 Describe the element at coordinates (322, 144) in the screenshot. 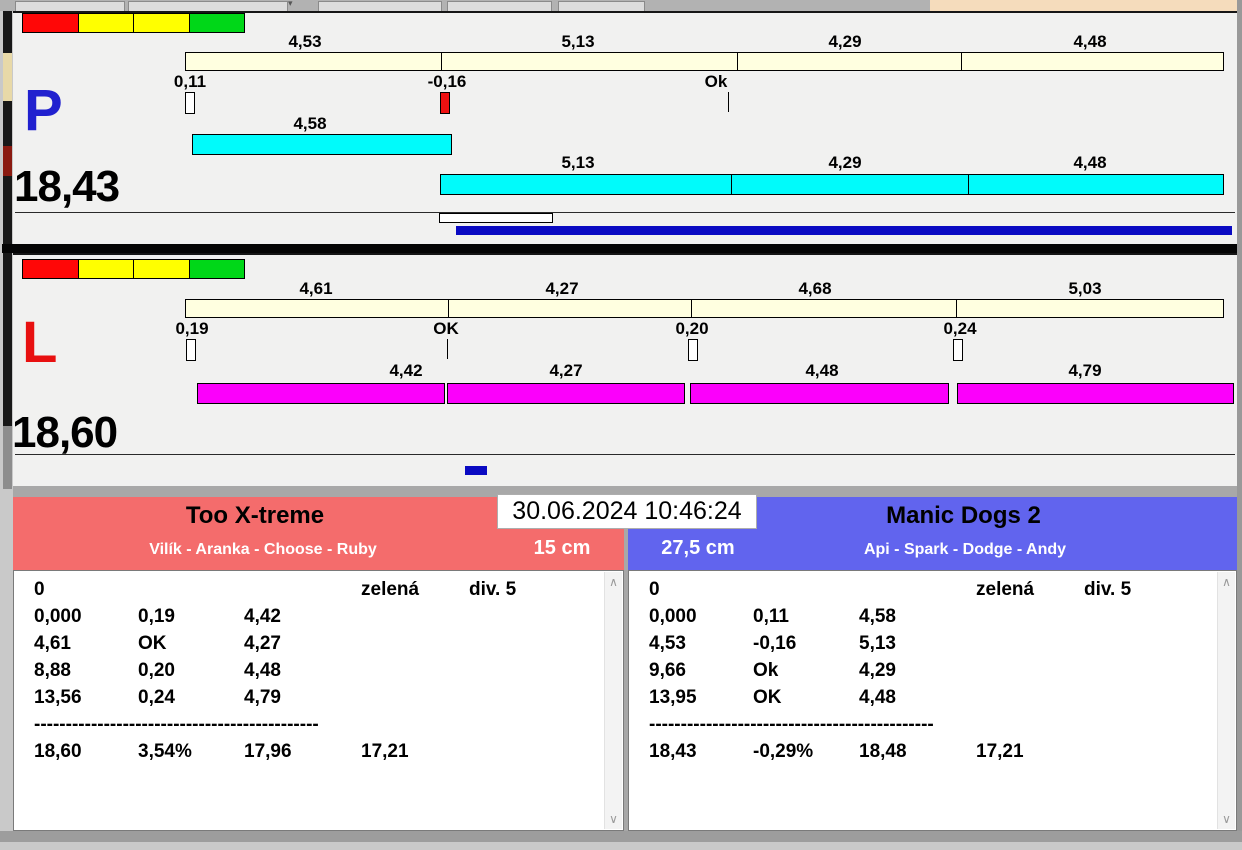

I see `p-split-bar` at that location.